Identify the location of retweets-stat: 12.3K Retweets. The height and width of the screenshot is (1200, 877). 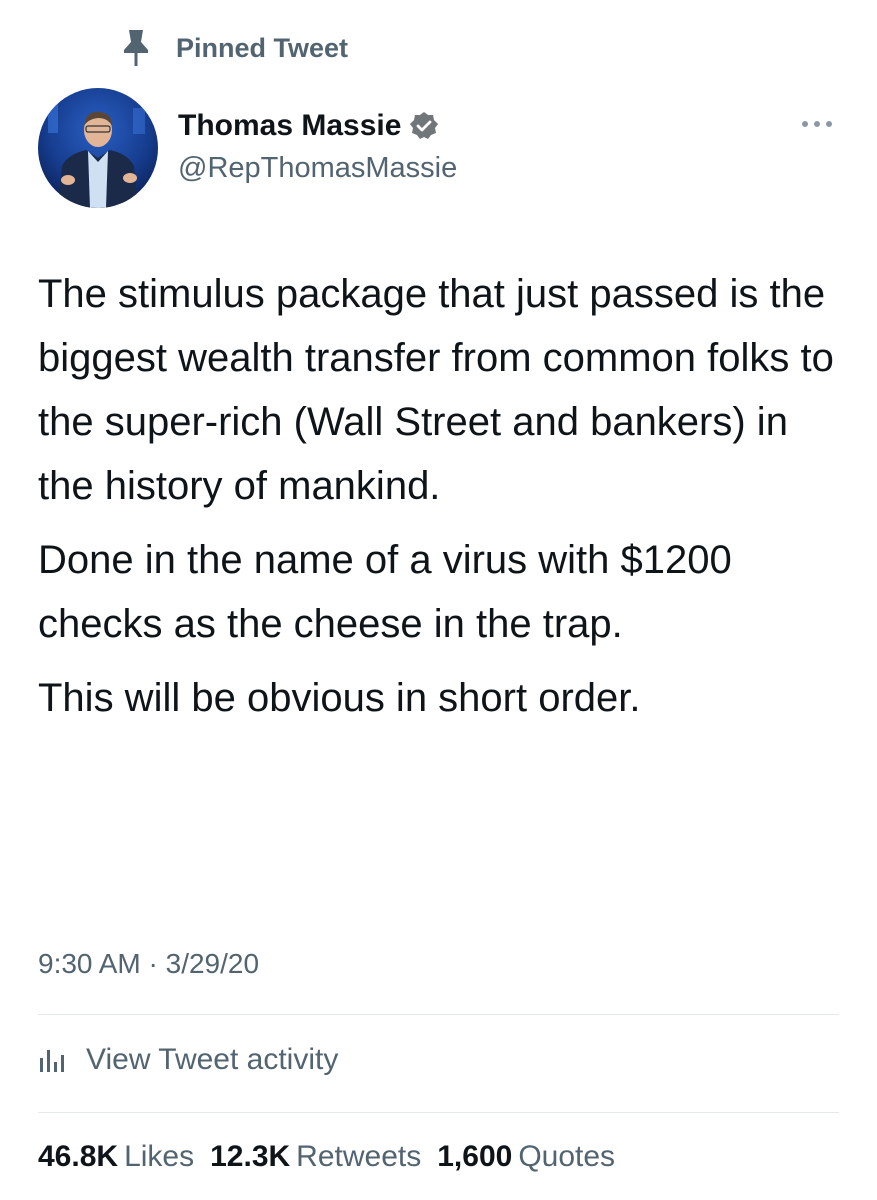
(315, 1157).